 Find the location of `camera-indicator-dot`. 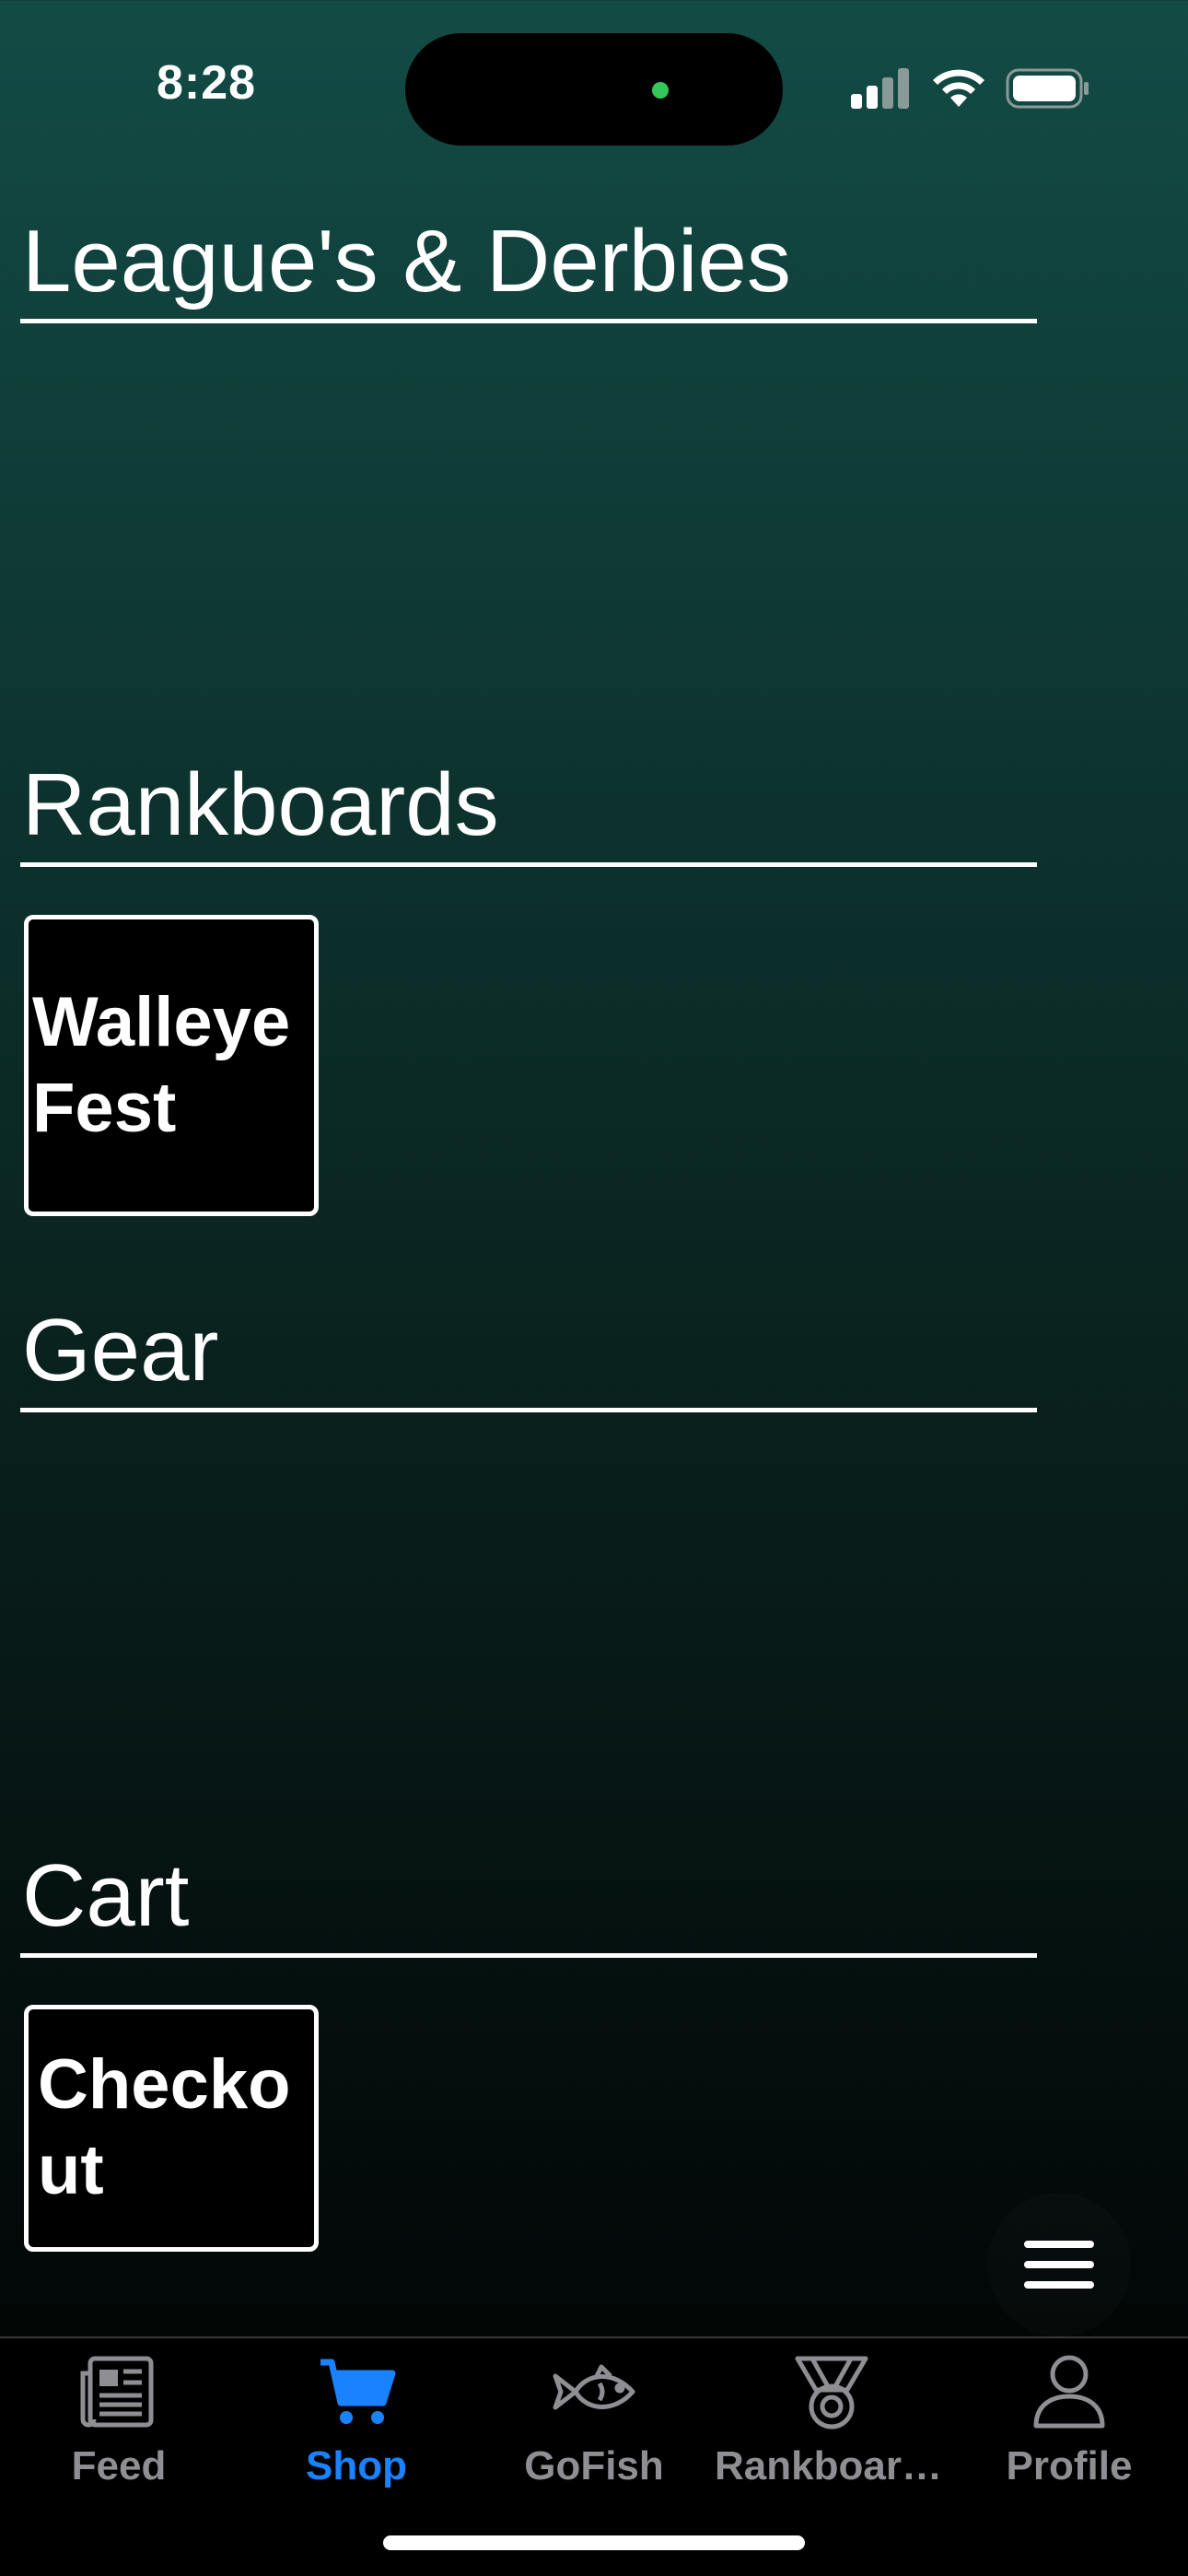

camera-indicator-dot is located at coordinates (660, 90).